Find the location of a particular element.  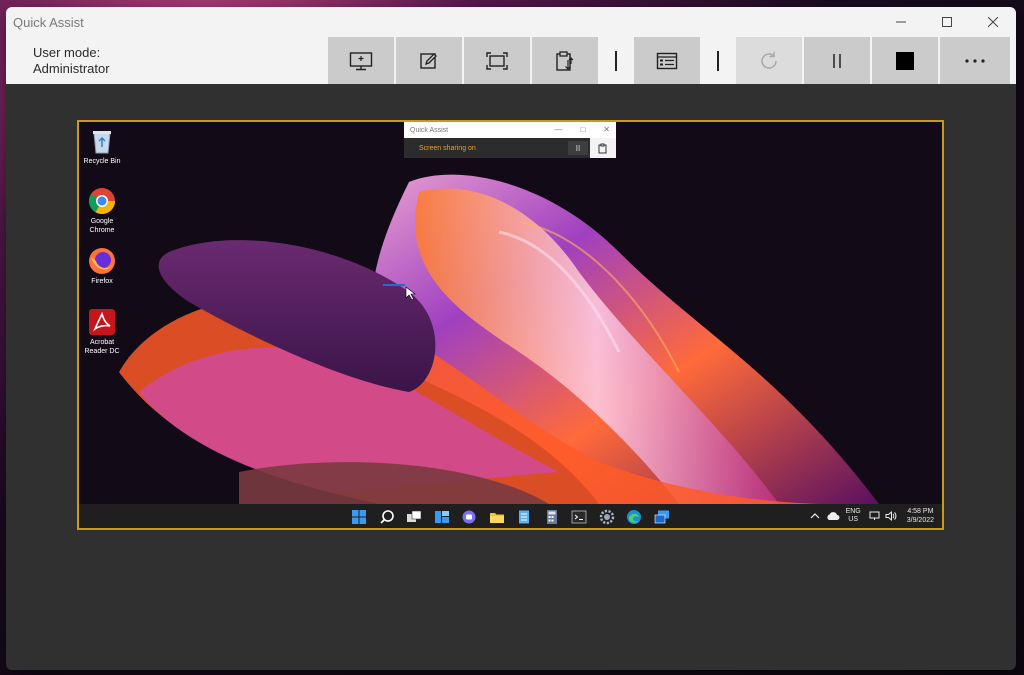

minimize-button is located at coordinates (901, 22).